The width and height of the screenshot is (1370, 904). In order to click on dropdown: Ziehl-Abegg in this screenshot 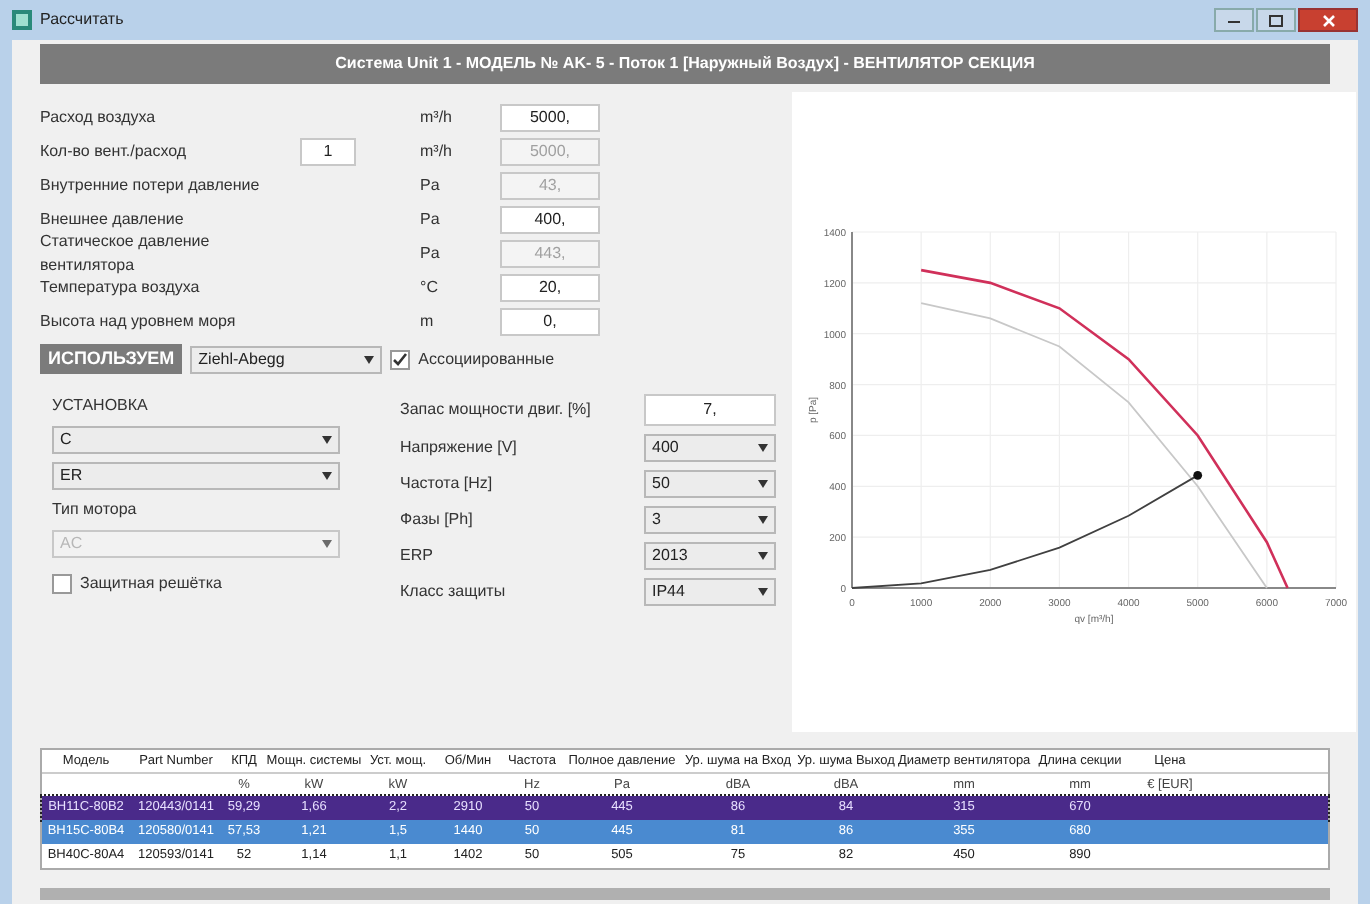, I will do `click(286, 359)`.